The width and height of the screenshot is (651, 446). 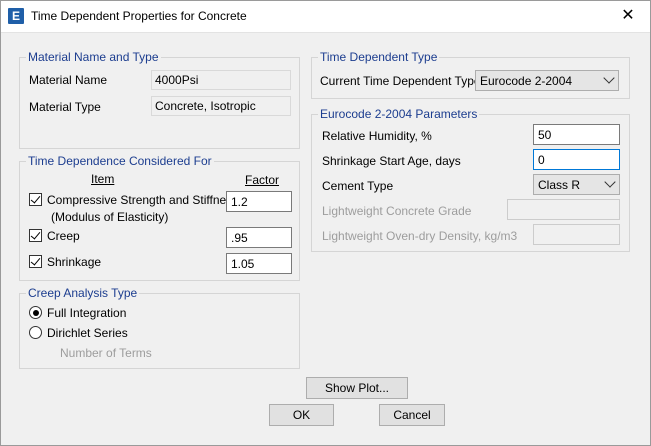 What do you see at coordinates (379, 57) in the screenshot?
I see `time-dependent-type-group-title: Time Dependent Type` at bounding box center [379, 57].